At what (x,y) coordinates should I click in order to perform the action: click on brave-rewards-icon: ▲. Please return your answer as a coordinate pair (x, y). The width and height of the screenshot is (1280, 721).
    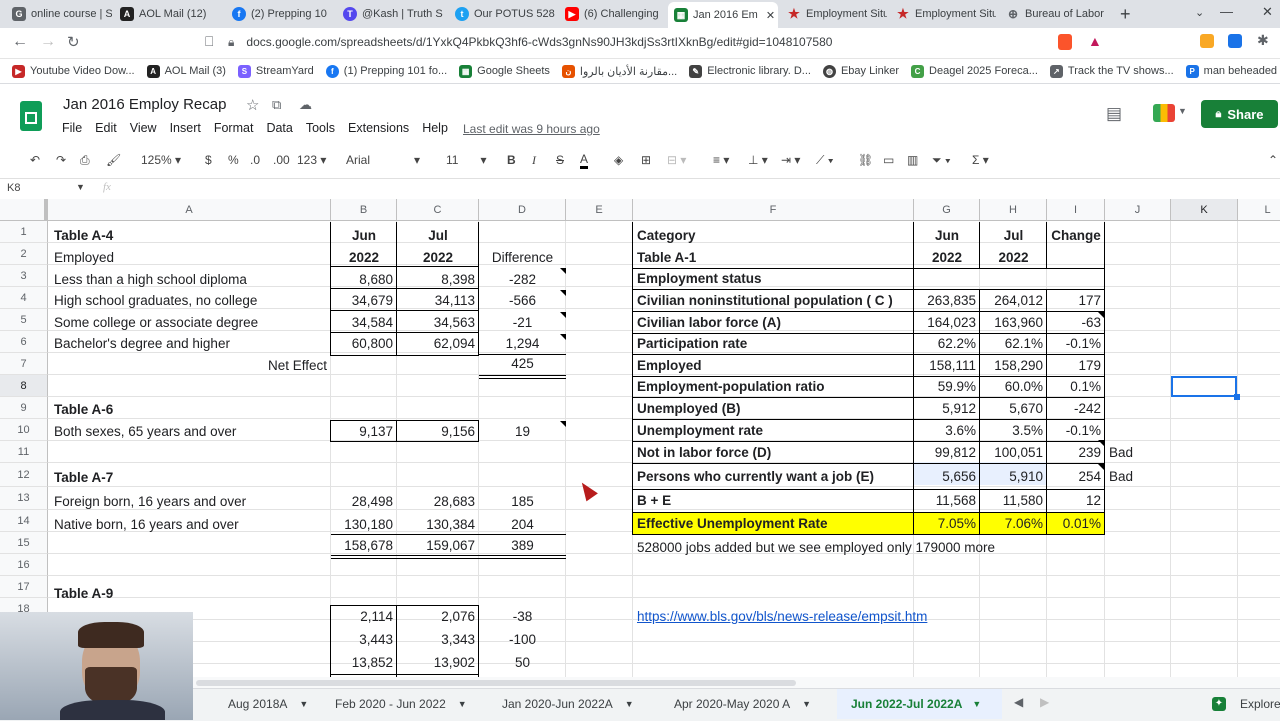
    Looking at the image, I should click on (1095, 41).